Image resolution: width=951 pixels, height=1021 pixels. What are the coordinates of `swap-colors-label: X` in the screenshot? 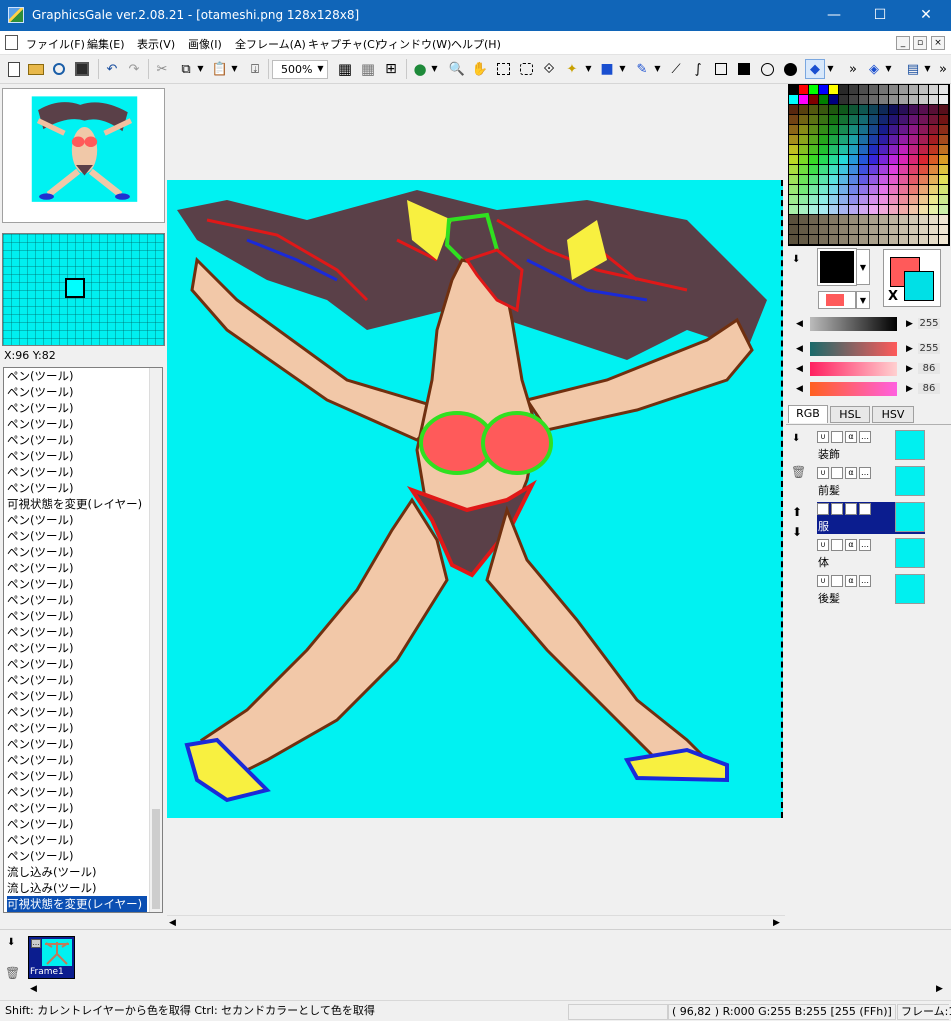 It's located at (893, 296).